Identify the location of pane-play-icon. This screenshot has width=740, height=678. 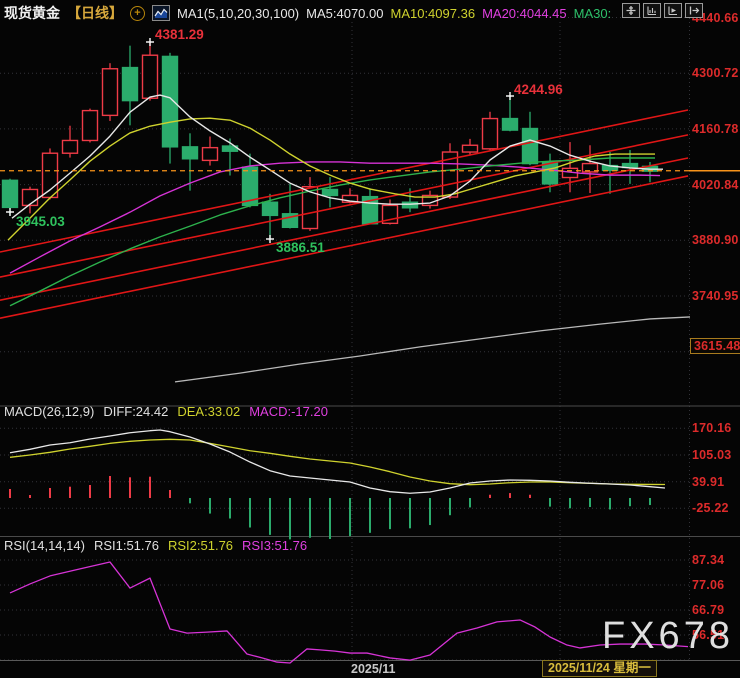
(673, 10).